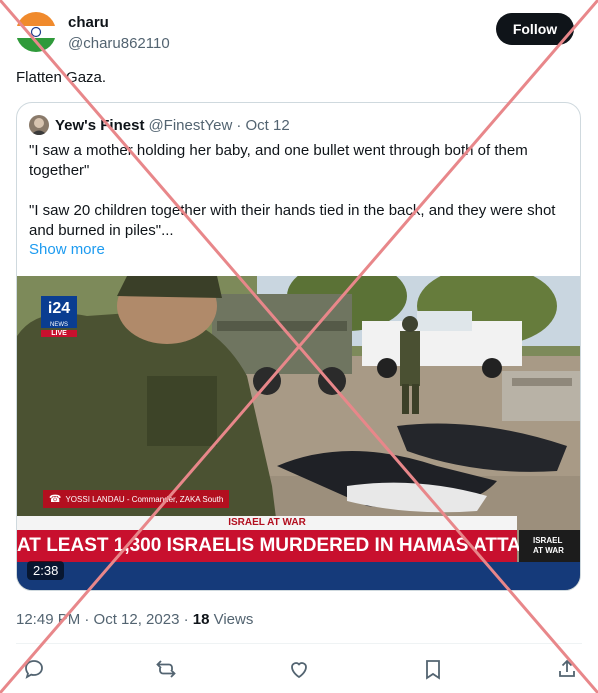 This screenshot has width=598, height=693. What do you see at coordinates (144, 499) in the screenshot?
I see `speaker-caption-text: YOSSI LANDAU - Commander, ZAKA South` at bounding box center [144, 499].